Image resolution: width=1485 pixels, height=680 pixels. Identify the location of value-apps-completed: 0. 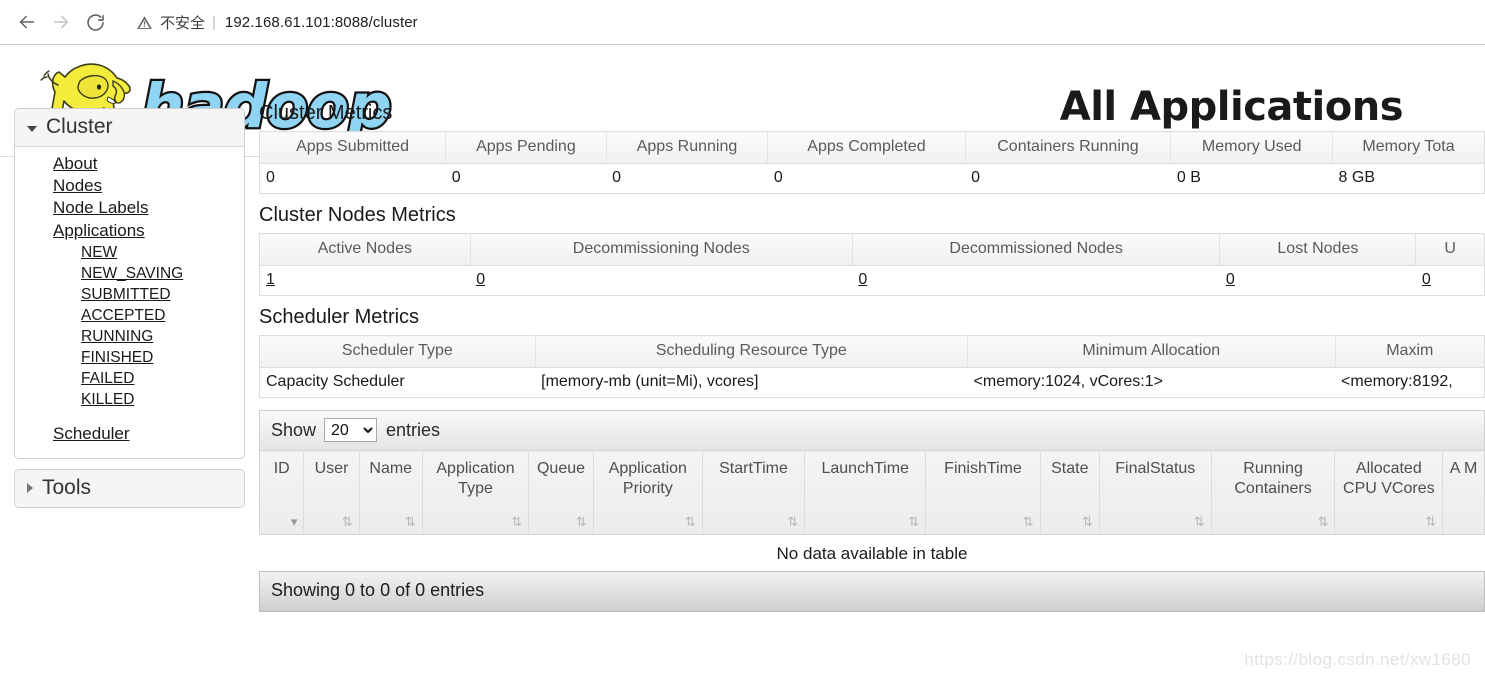
(866, 178).